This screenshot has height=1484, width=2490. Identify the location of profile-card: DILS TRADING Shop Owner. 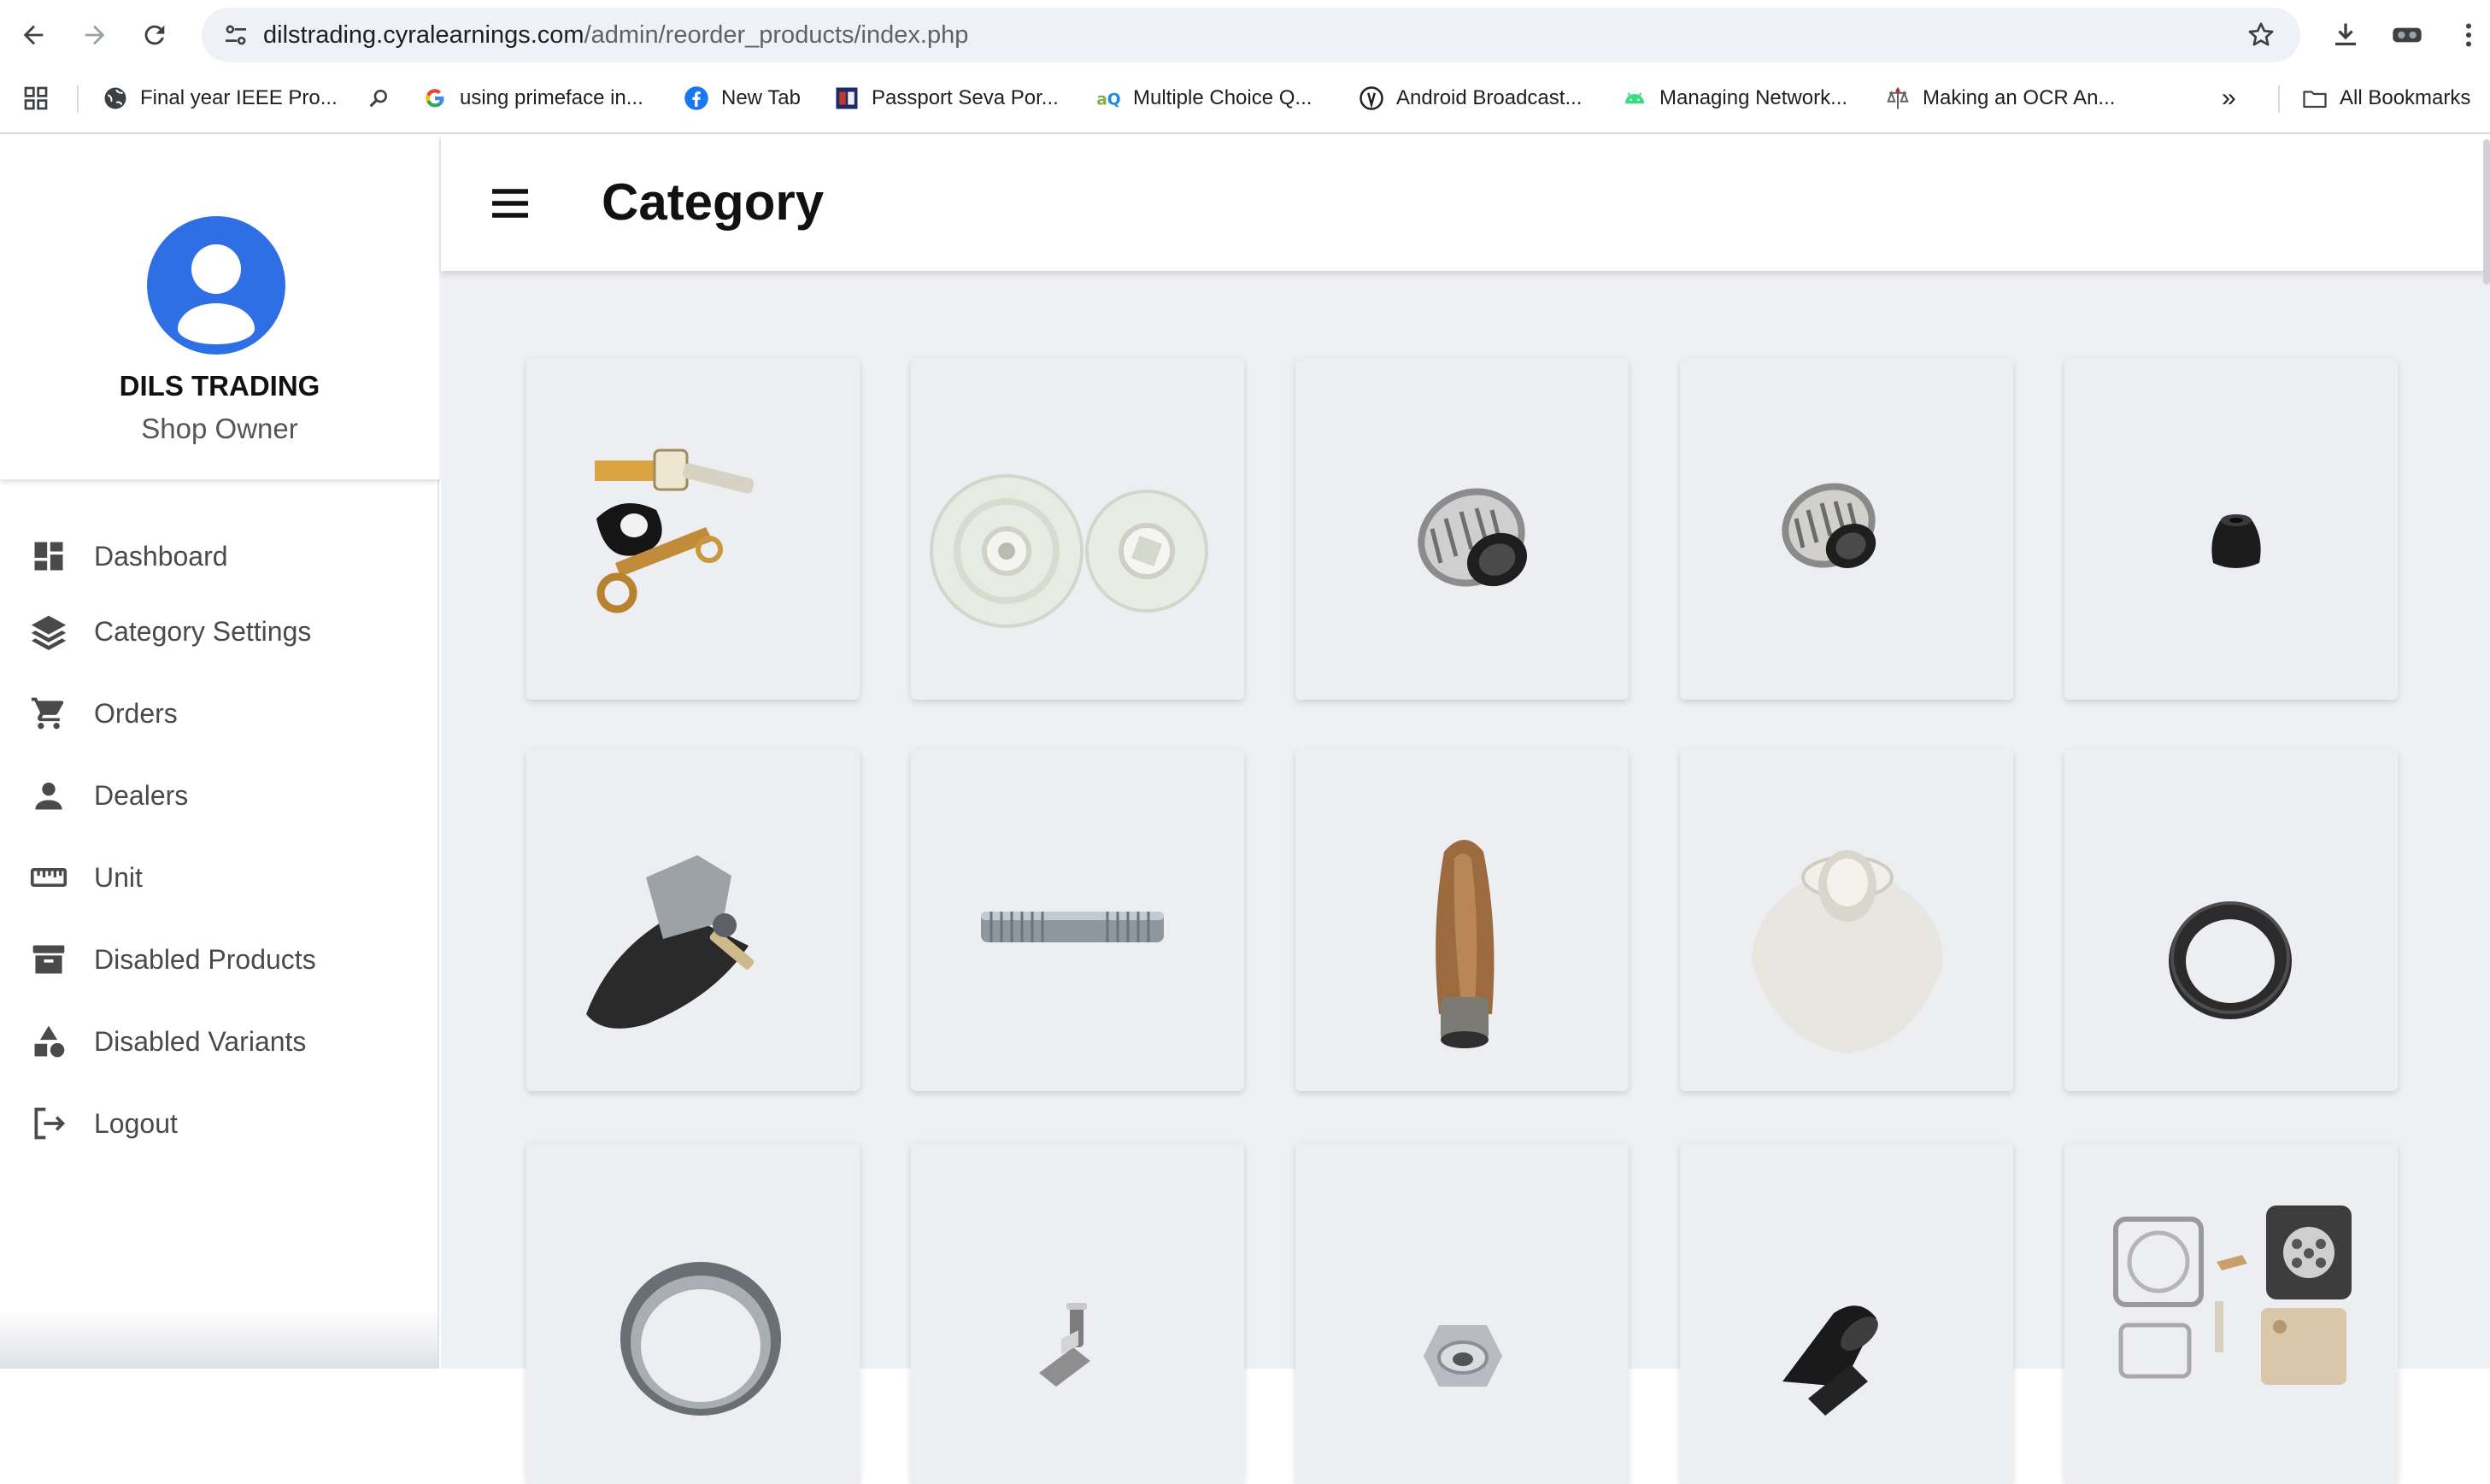
(220, 306).